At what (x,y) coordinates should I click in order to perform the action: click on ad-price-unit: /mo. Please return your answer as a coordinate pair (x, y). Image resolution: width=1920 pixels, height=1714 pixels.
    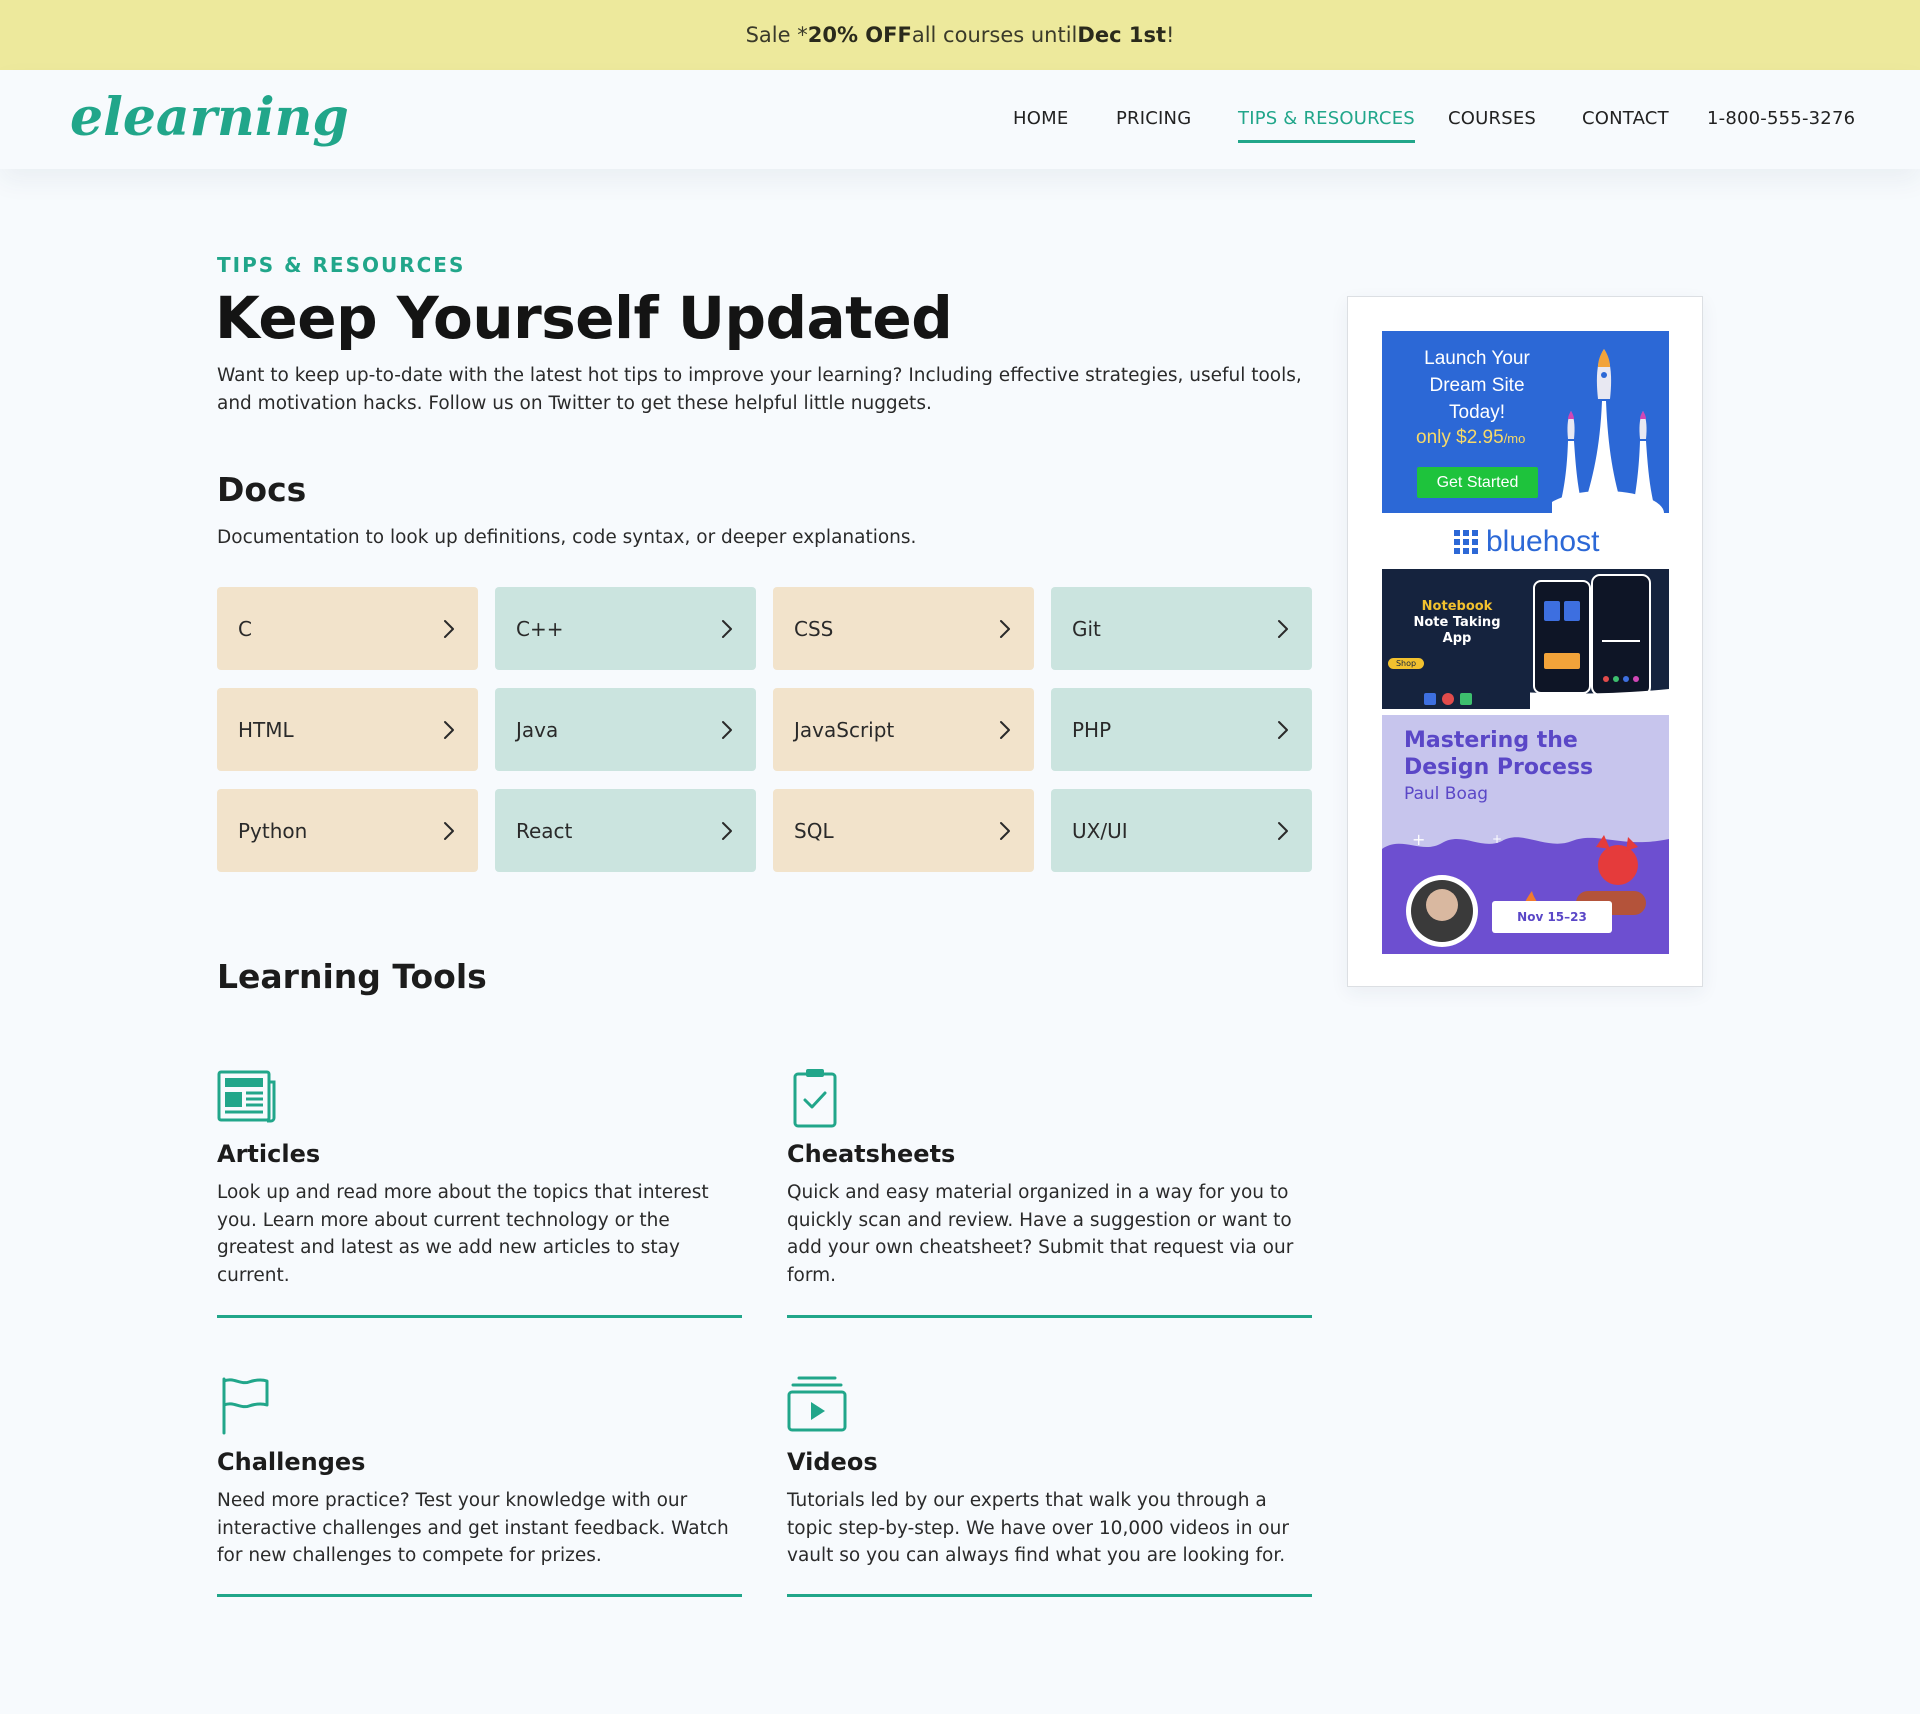
    Looking at the image, I should click on (1514, 438).